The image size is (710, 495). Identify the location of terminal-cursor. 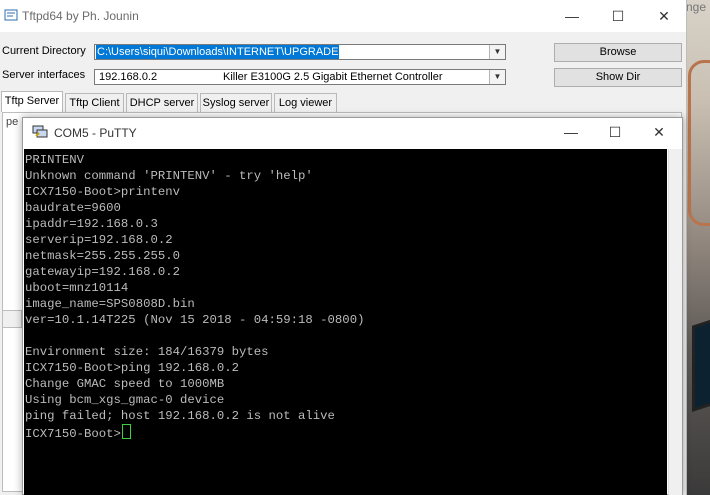
(126, 431).